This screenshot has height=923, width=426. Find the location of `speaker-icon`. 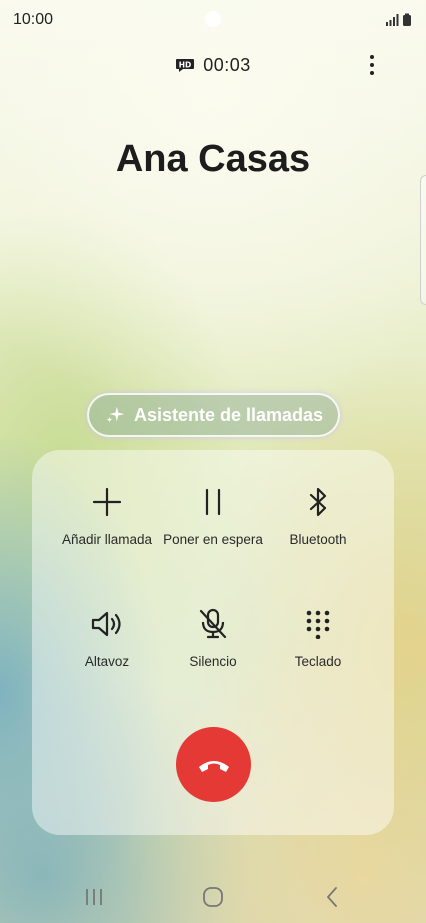

speaker-icon is located at coordinates (107, 624).